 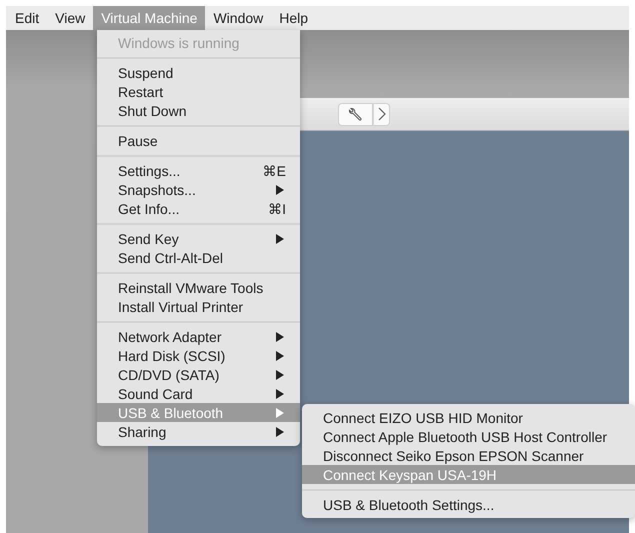 What do you see at coordinates (198, 431) in the screenshot?
I see `menu-item: Sharing` at bounding box center [198, 431].